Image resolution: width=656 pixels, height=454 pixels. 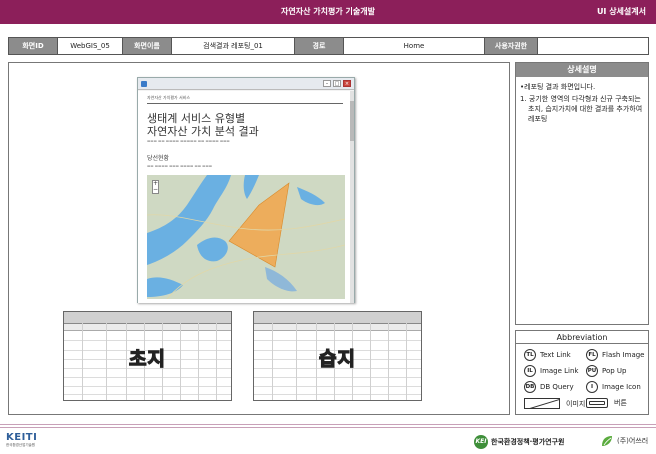 I want to click on permission-label: 사용자권한, so click(x=511, y=46).